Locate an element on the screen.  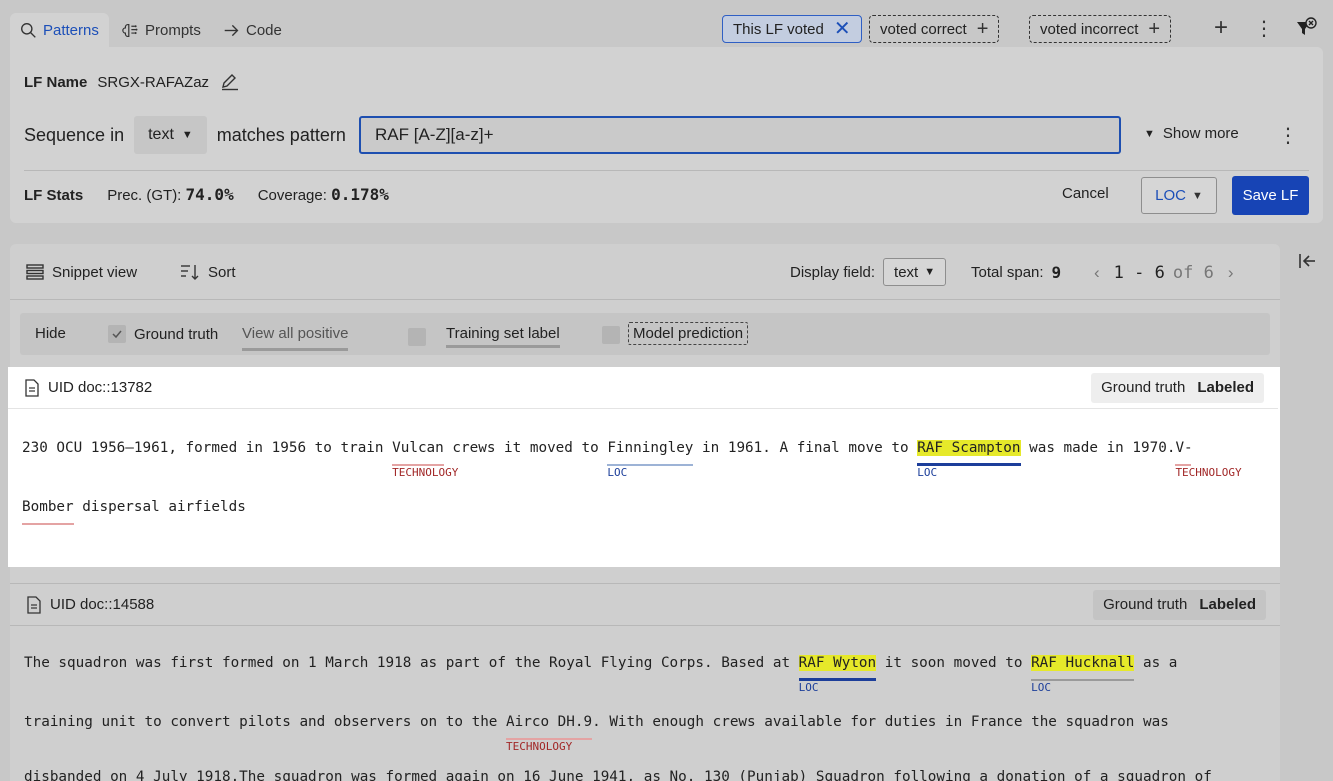
pattern-input is located at coordinates (740, 135).